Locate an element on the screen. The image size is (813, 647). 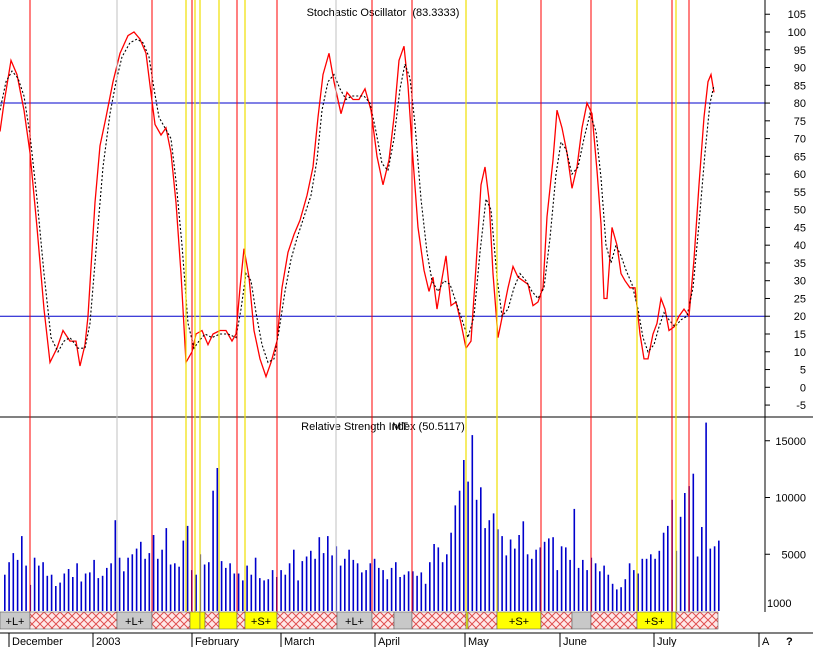
stochastic-y-tick-label: 80 is located at coordinates (800, 104).